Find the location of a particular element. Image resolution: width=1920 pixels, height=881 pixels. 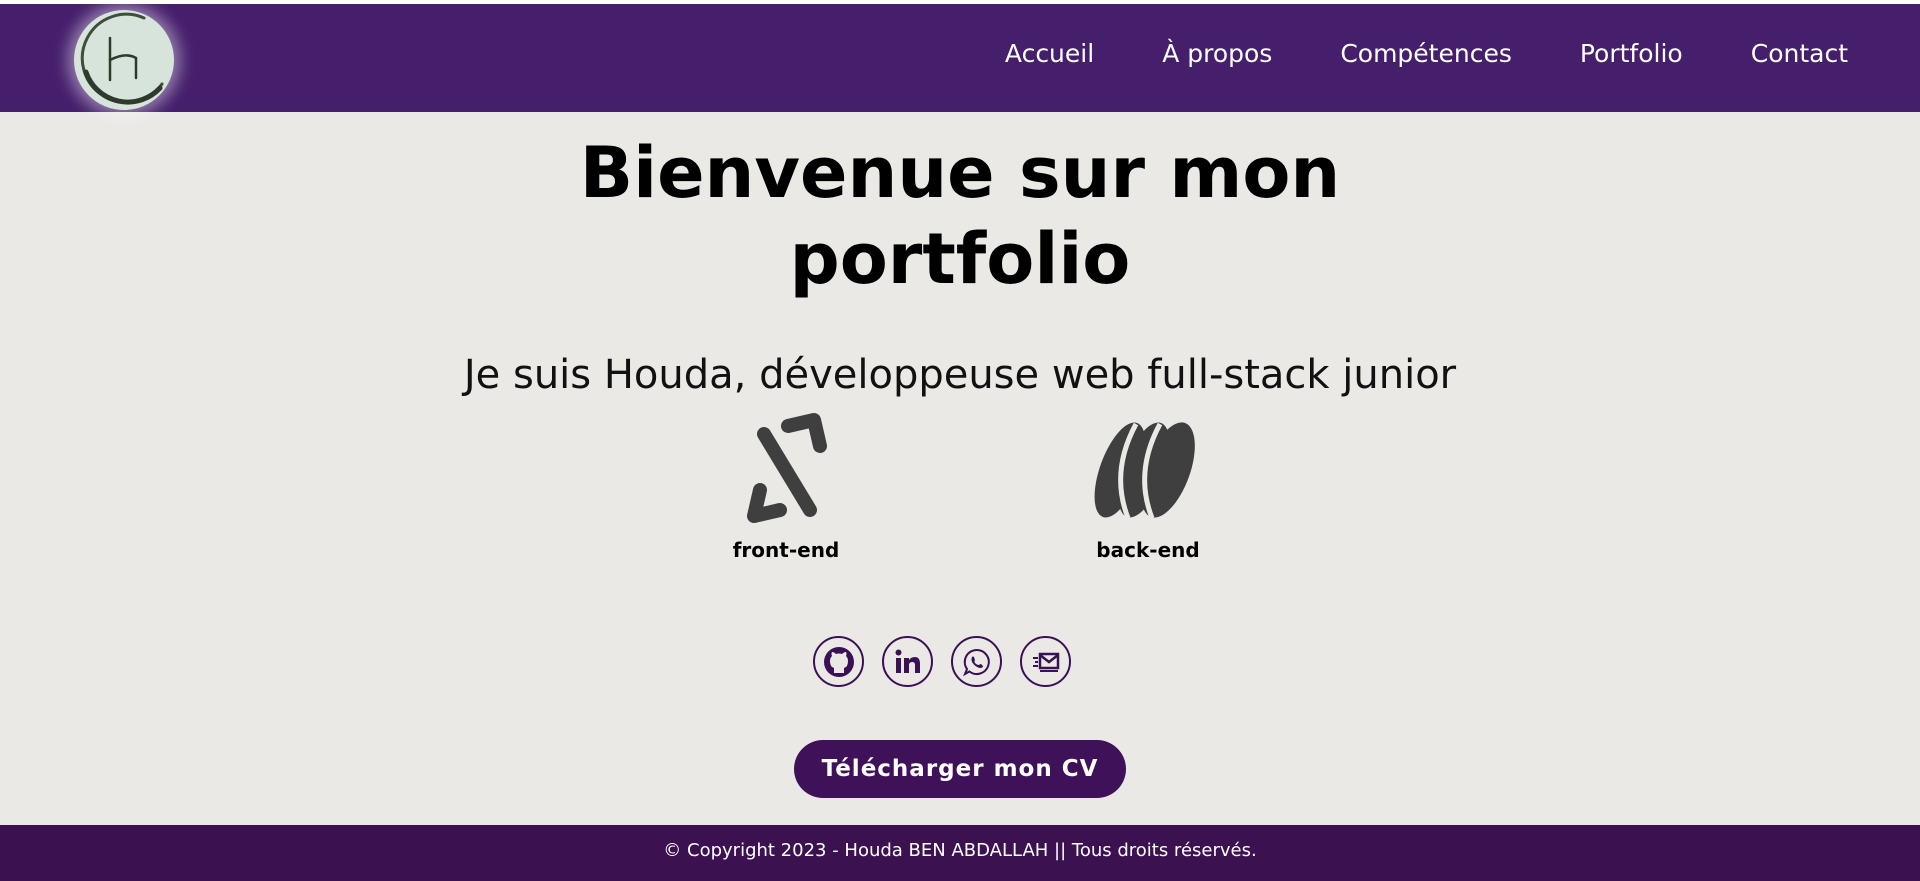

nav-accueil: Accueil is located at coordinates (1049, 54).